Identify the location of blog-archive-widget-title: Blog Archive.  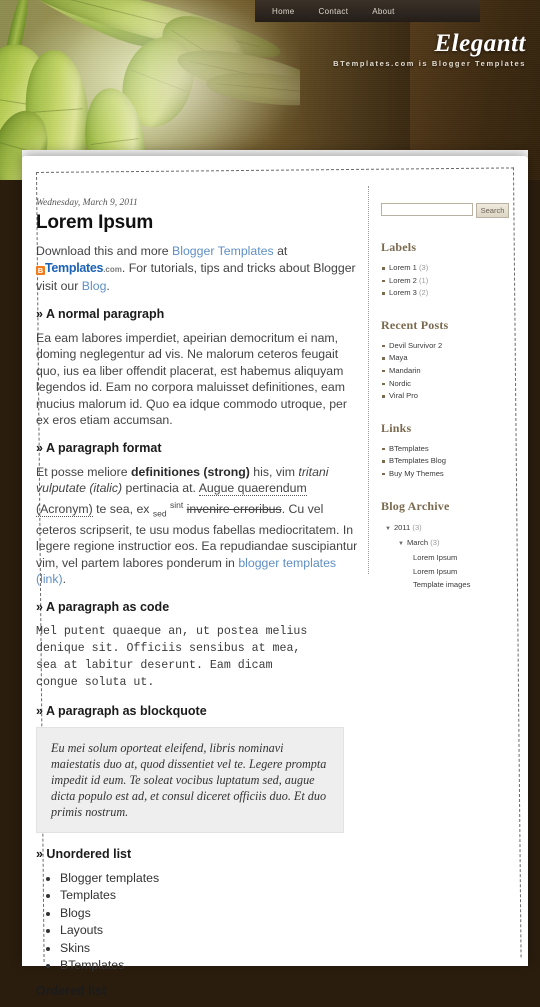
(415, 505).